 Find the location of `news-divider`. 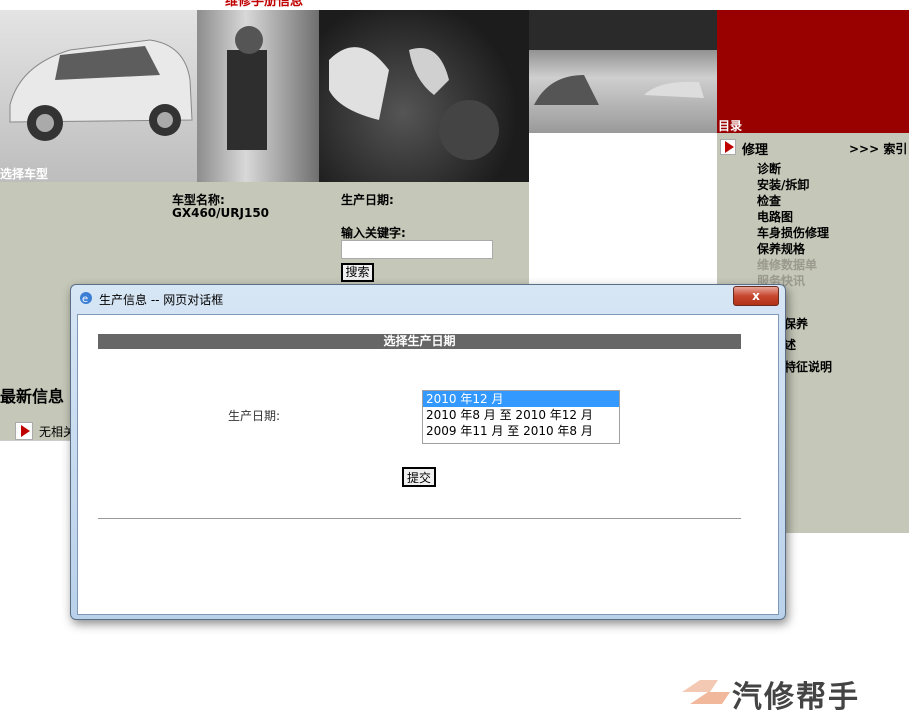

news-divider is located at coordinates (35, 440).